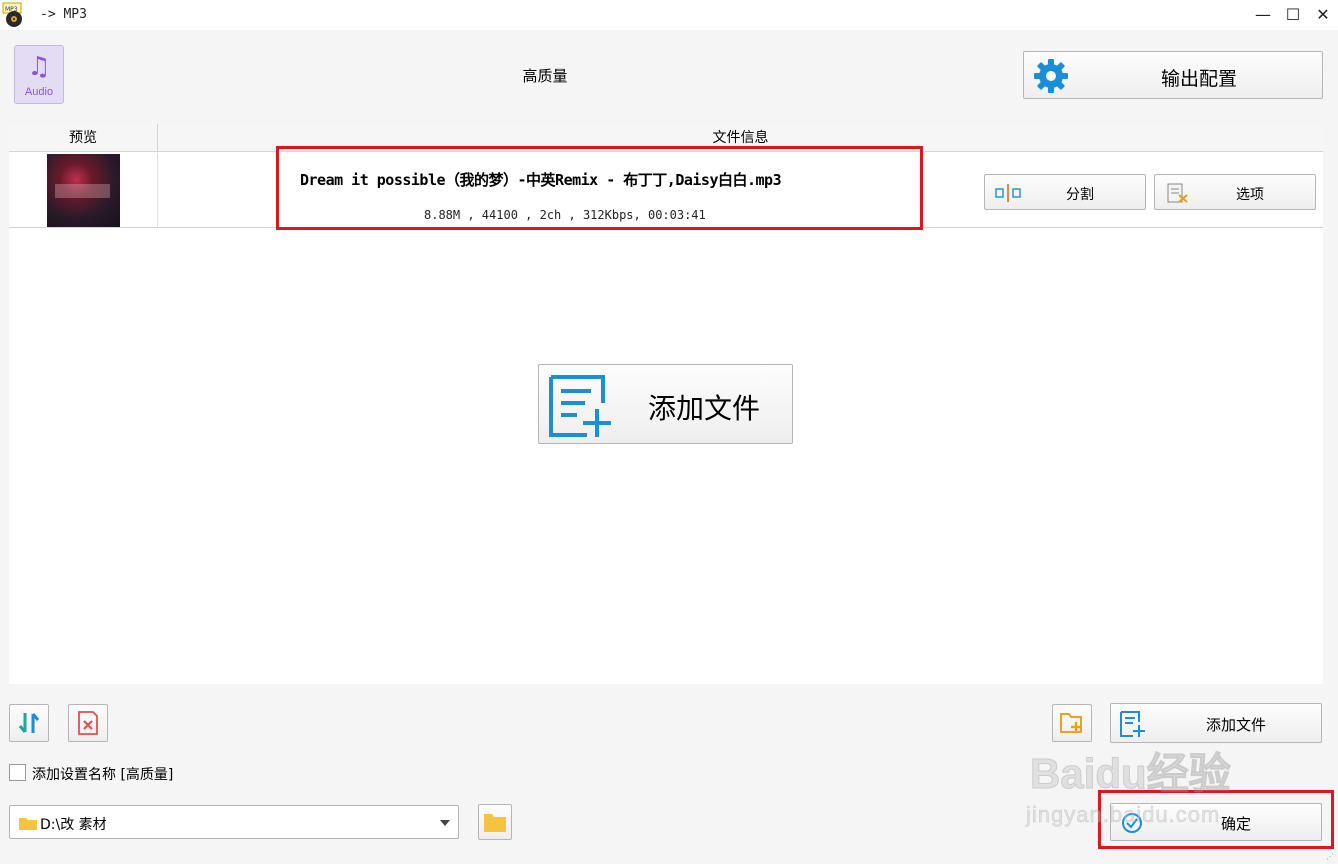  Describe the element at coordinates (703, 408) in the screenshot. I see `add-file-big-label: 添加文件` at that location.